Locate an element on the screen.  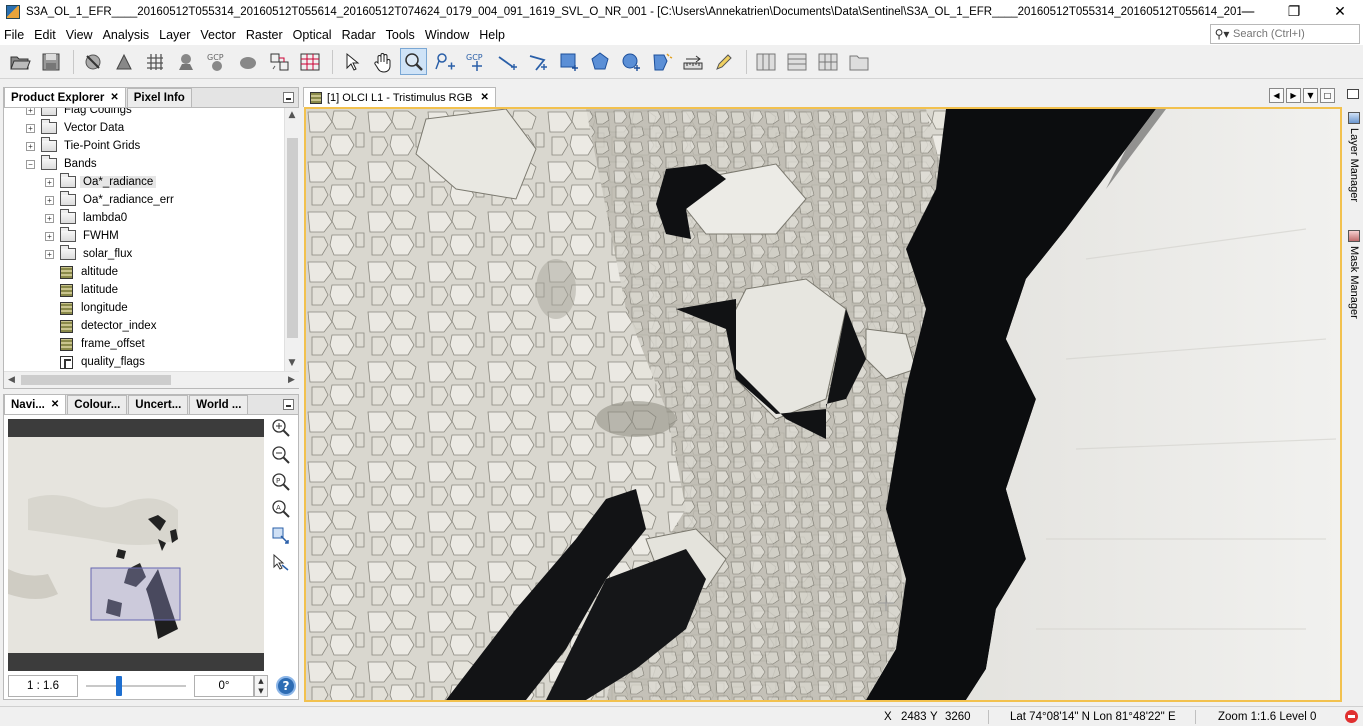
restore-button: ❐ is located at coordinates (1294, 12).